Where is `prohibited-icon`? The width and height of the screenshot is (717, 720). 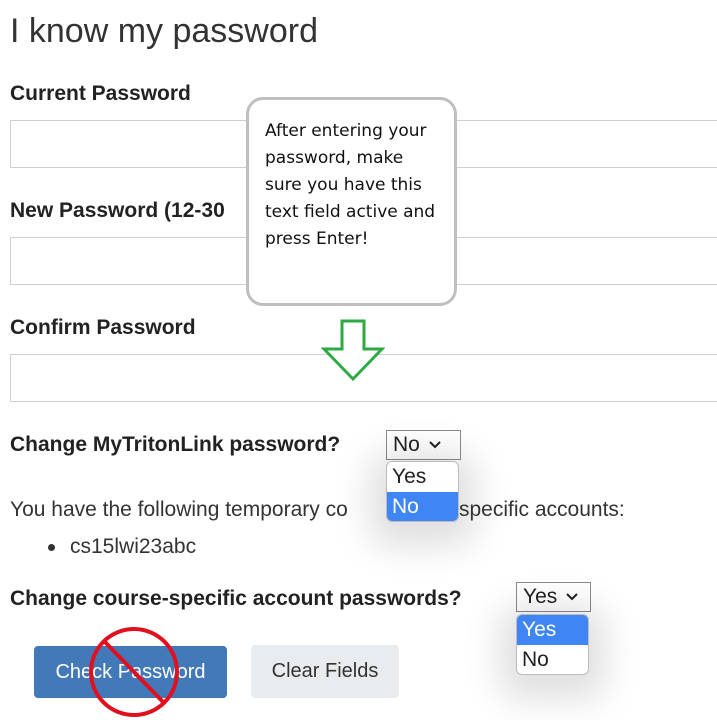 prohibited-icon is located at coordinates (134, 672).